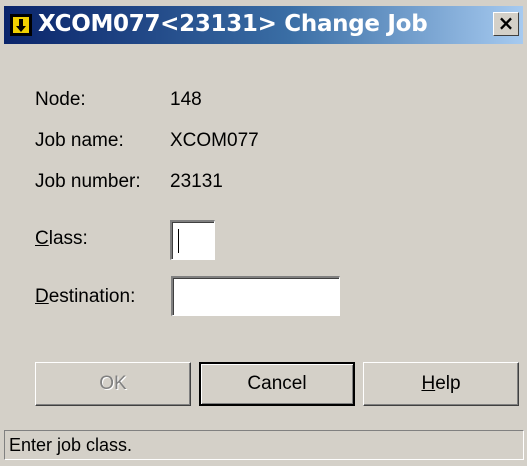 The width and height of the screenshot is (527, 466). Describe the element at coordinates (71, 445) in the screenshot. I see `status-text: Enter job class.` at that location.